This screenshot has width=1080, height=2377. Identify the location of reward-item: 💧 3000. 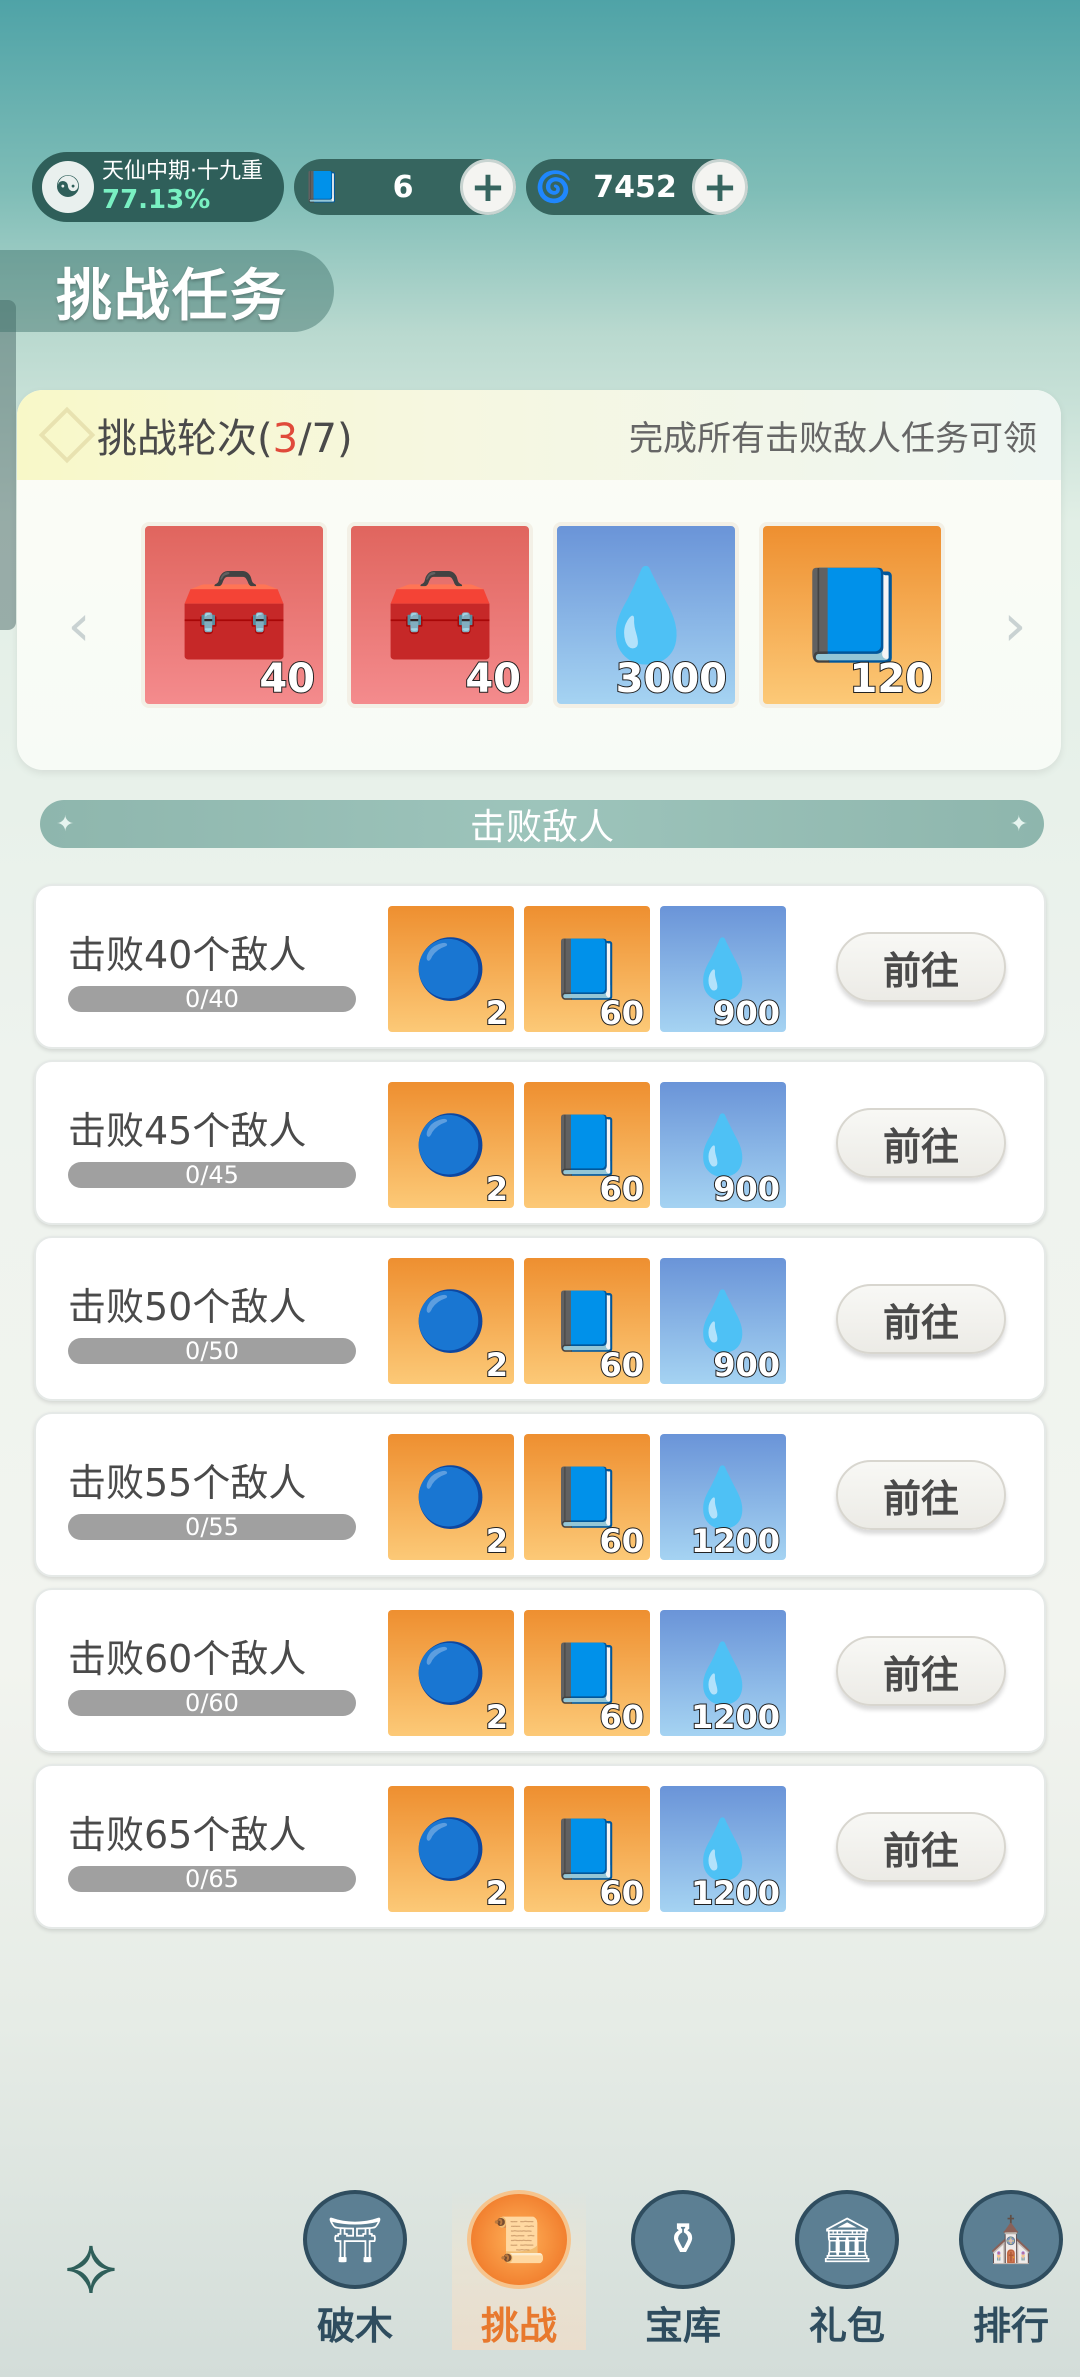
(646, 615).